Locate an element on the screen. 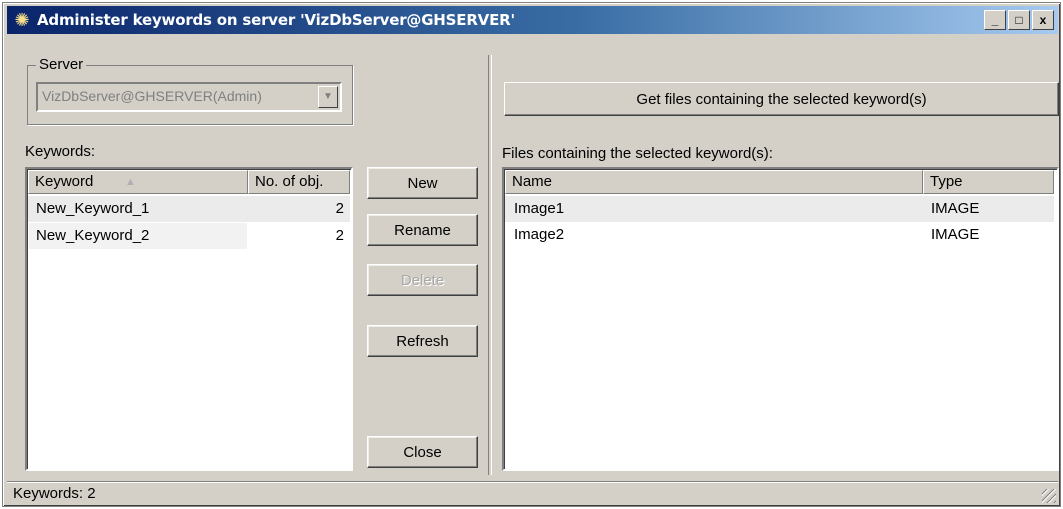  keywords-list-header: Keyword ▲ No. of obj. is located at coordinates (189, 182).